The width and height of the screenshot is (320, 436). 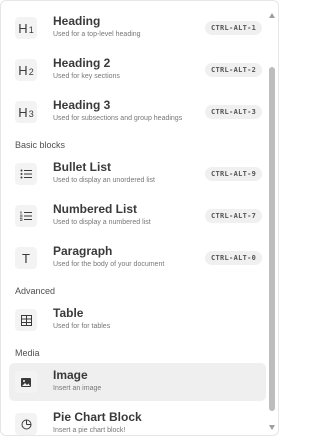 I want to click on paragraph-icon: T, so click(x=26, y=258).